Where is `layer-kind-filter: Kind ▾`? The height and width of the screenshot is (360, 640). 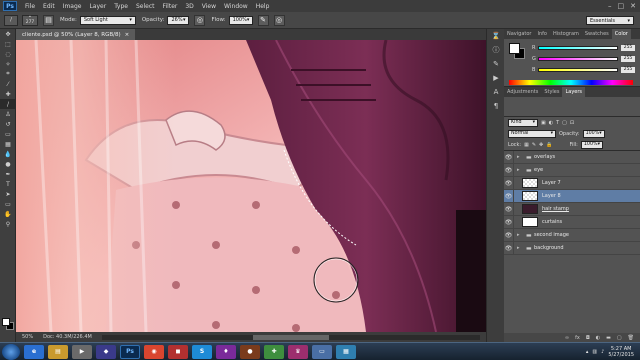
layer-kind-filter: Kind ▾ is located at coordinates (523, 122).